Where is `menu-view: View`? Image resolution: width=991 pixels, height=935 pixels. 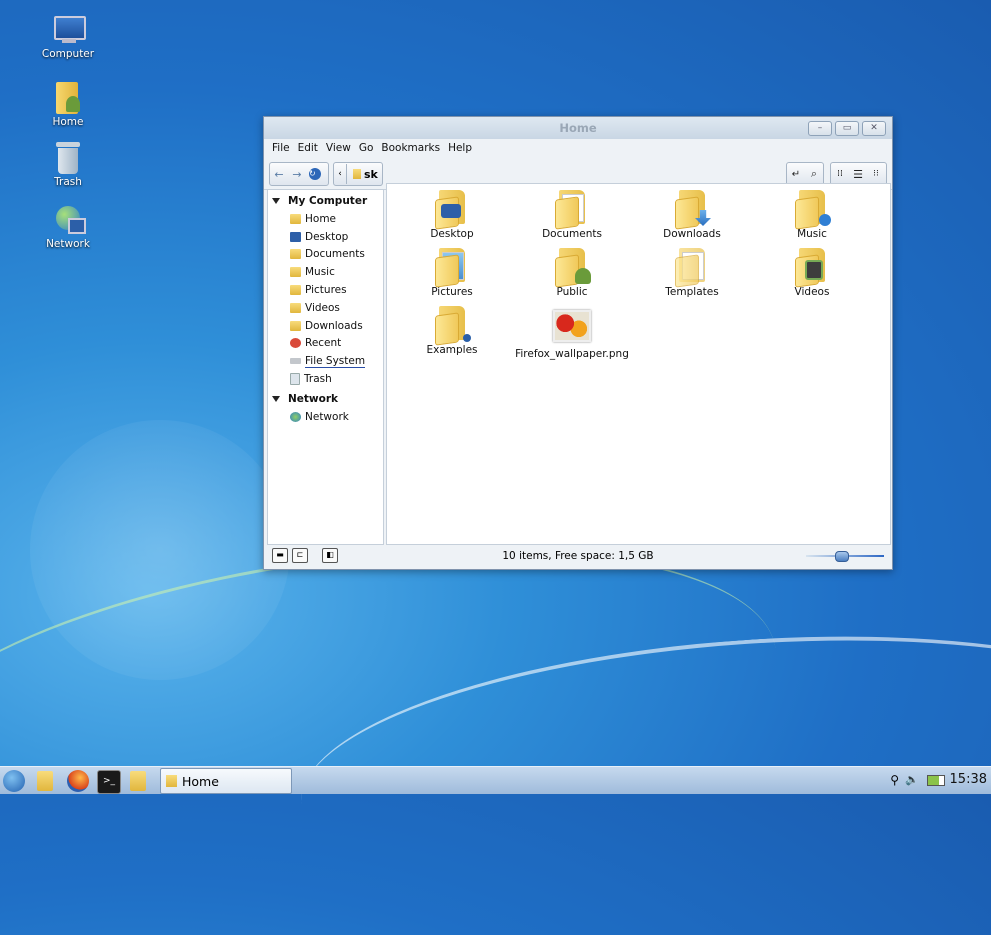
menu-view: View is located at coordinates (338, 148).